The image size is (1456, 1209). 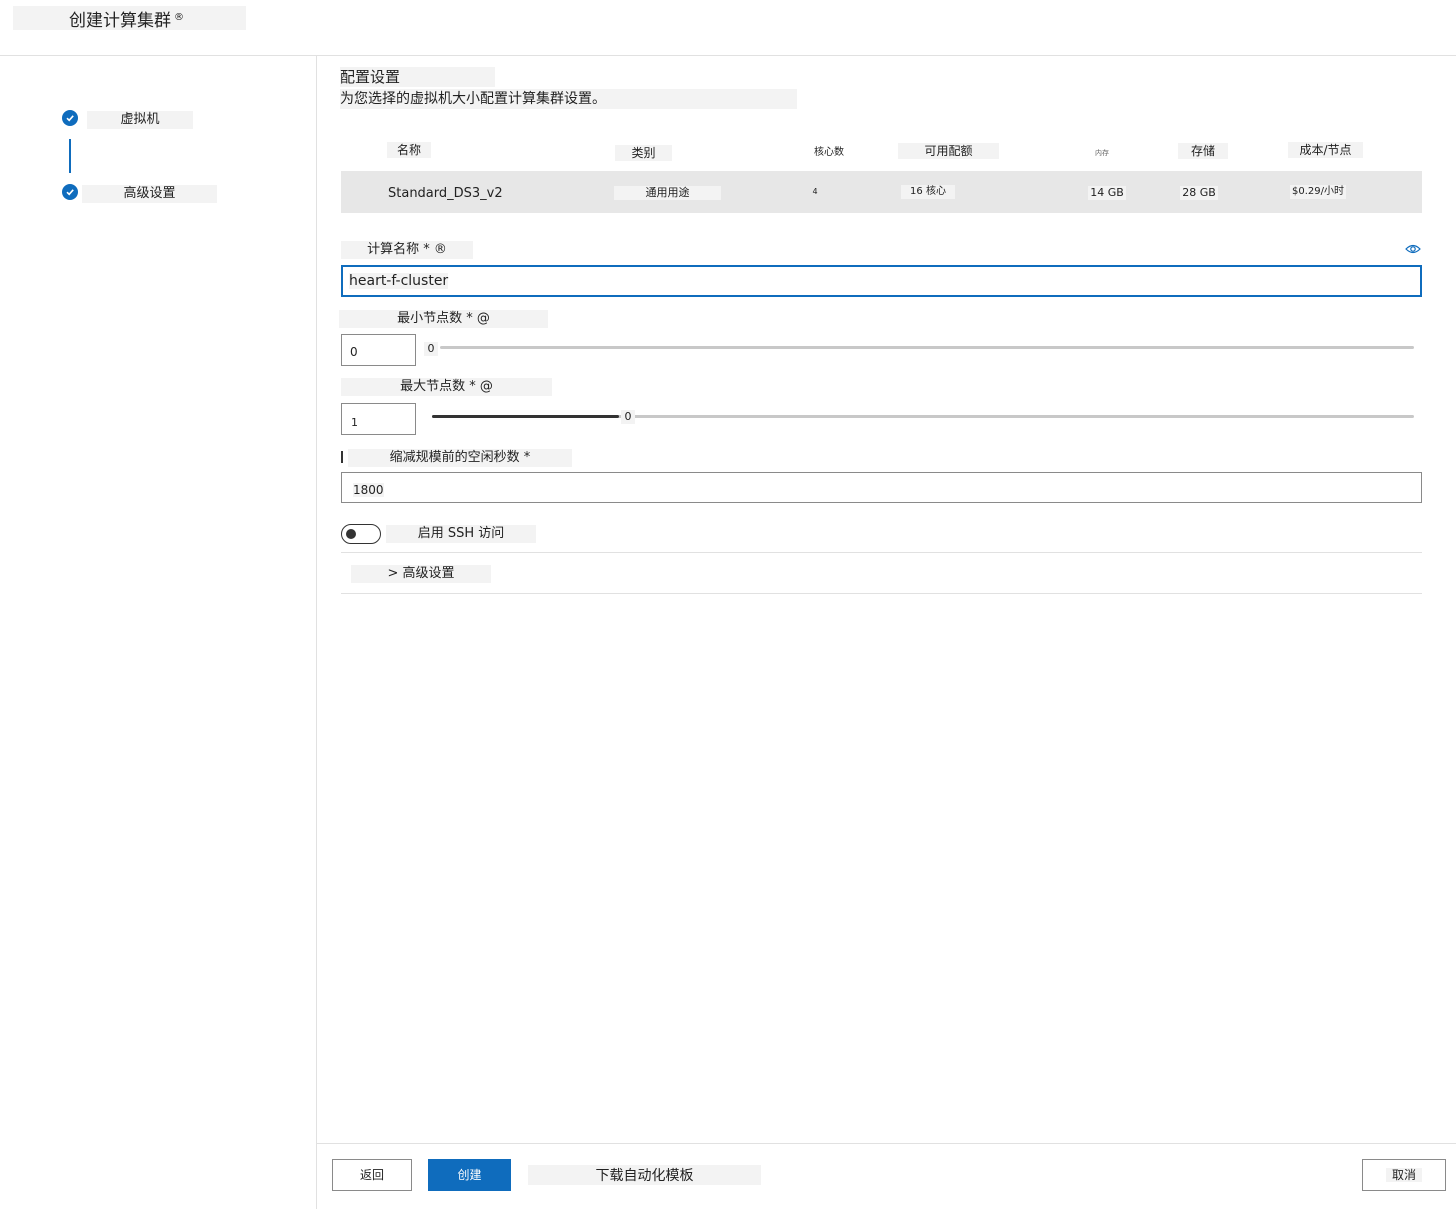 What do you see at coordinates (421, 574) in the screenshot?
I see `advanced-settings-expander: > 高级设置` at bounding box center [421, 574].